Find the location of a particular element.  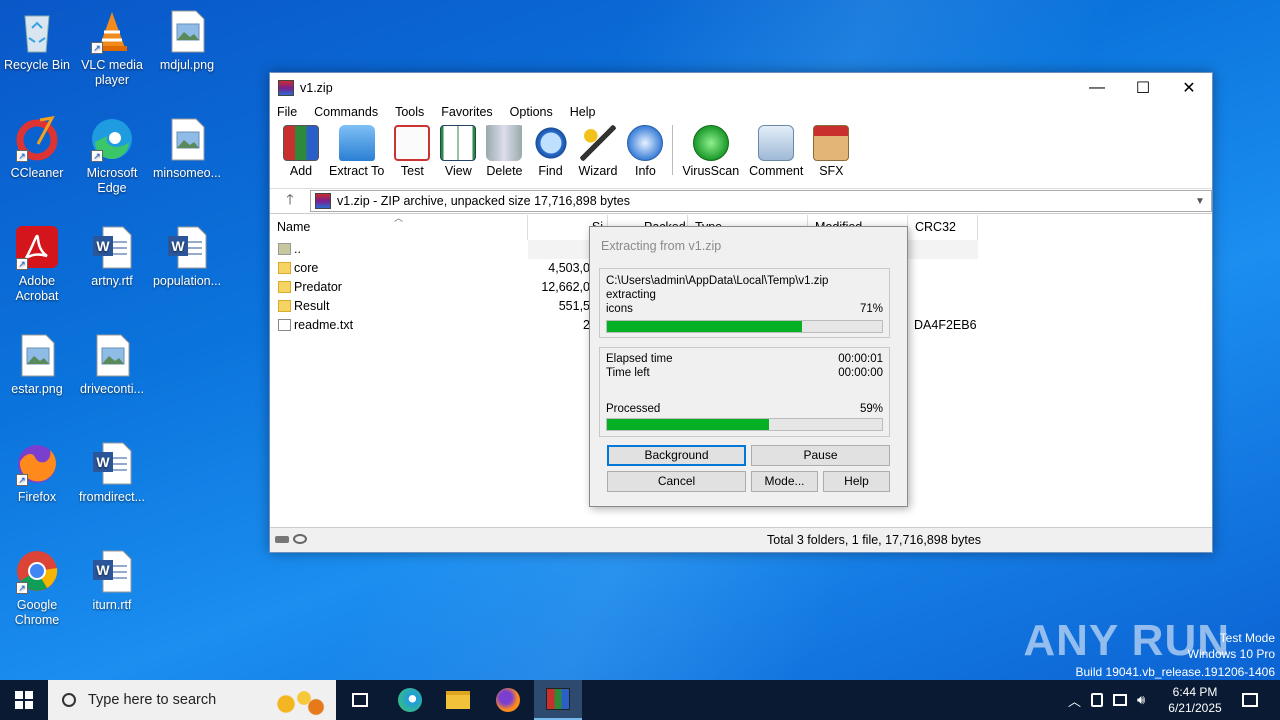

extract-to-button: Extract To is located at coordinates (356, 151).